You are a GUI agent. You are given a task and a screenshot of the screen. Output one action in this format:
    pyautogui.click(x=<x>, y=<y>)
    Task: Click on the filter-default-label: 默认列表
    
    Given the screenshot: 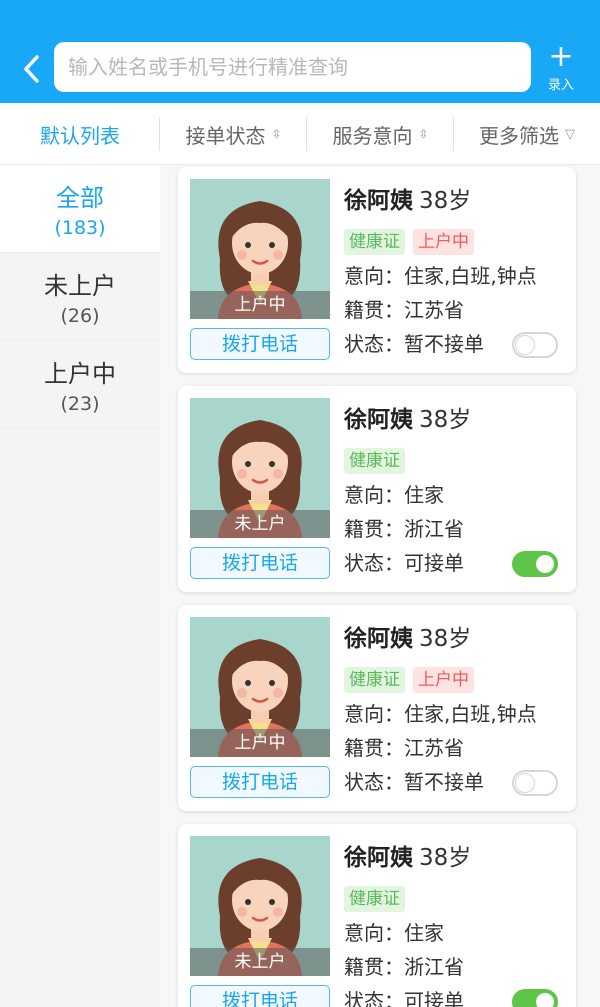 What is the action you would take?
    pyautogui.click(x=80, y=135)
    